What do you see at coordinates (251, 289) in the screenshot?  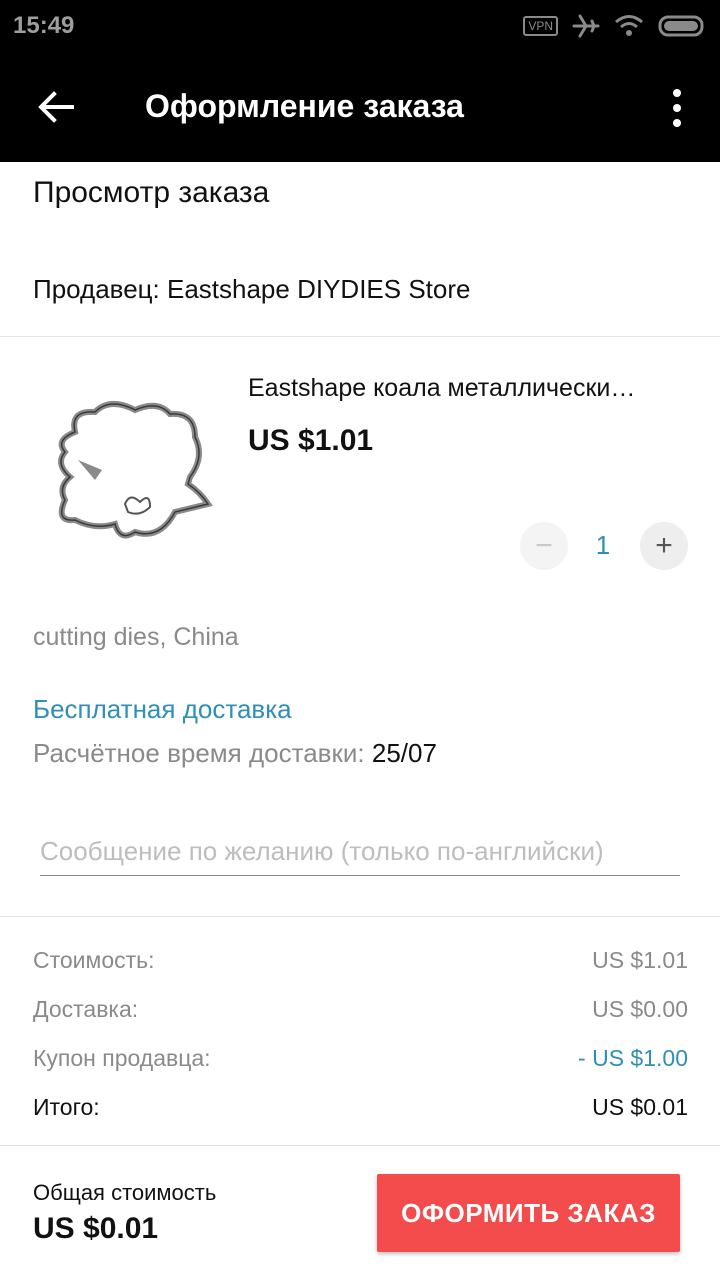 I see `seller-name: Продавец: Eastshape DIYDIES Store` at bounding box center [251, 289].